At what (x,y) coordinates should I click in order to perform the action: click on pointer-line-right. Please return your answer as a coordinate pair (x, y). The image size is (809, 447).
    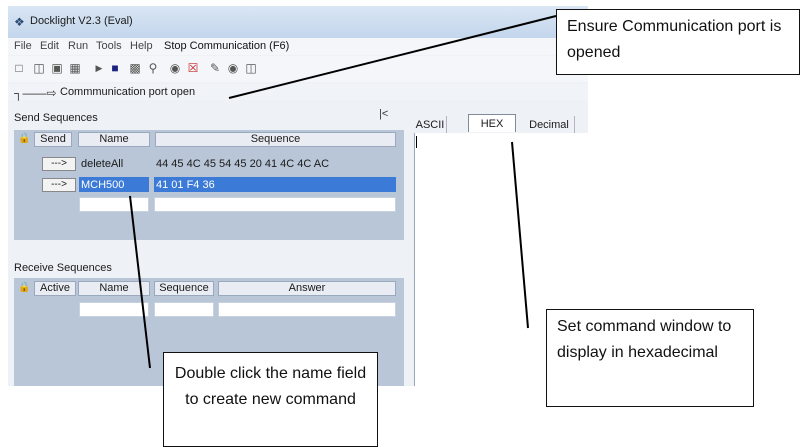
    Looking at the image, I should click on (520, 235).